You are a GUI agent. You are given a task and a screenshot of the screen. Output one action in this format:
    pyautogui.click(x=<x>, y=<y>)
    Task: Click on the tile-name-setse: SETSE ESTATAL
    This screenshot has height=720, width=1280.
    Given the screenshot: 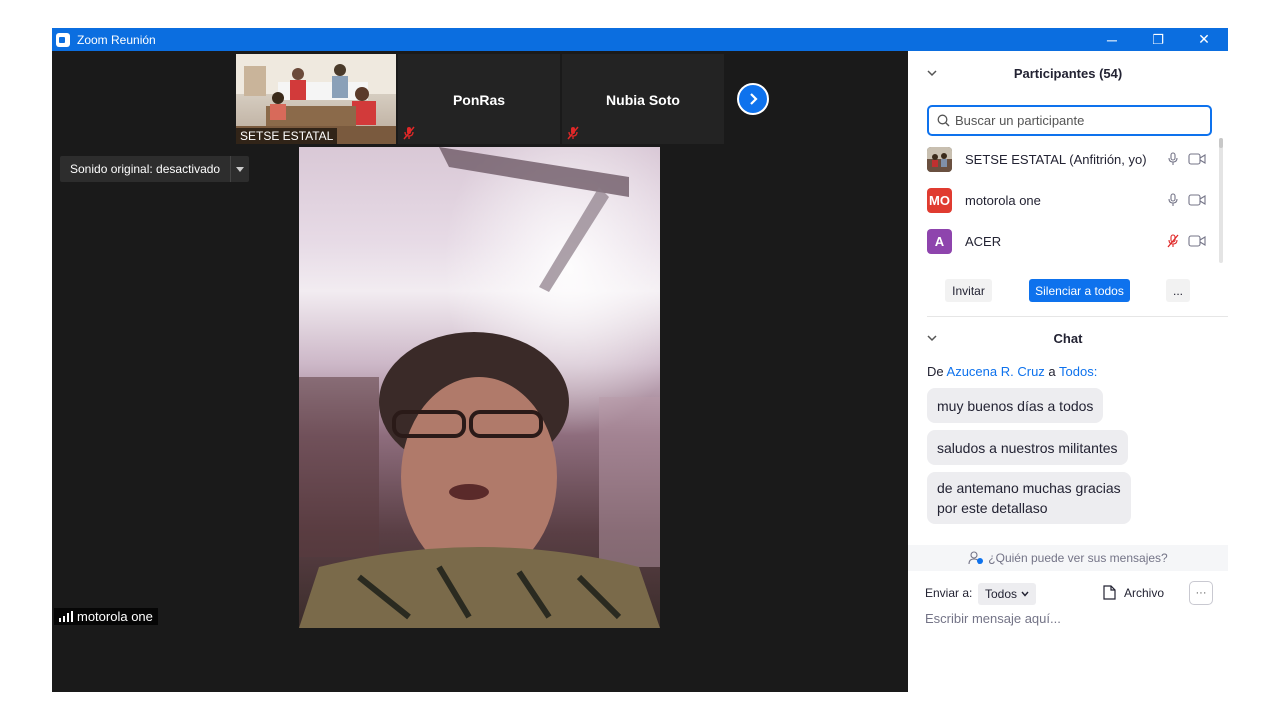 What is the action you would take?
    pyautogui.click(x=287, y=136)
    